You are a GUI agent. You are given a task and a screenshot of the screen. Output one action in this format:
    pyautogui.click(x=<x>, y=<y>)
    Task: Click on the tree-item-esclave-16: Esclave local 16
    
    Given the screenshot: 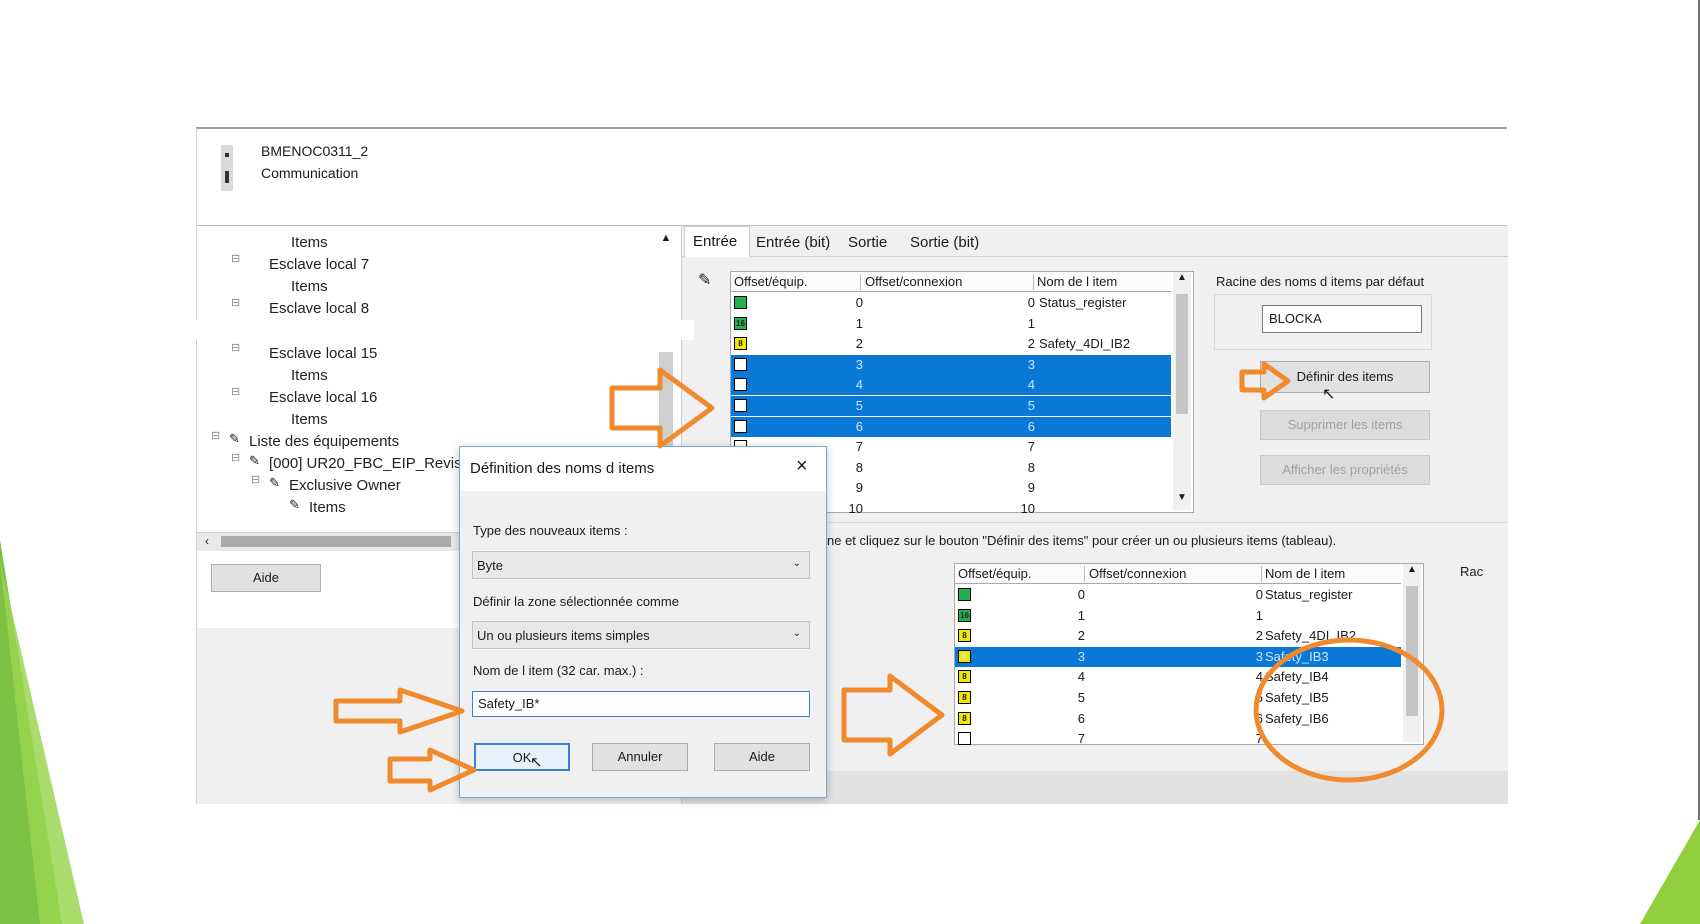 What is the action you would take?
    pyautogui.click(x=323, y=397)
    